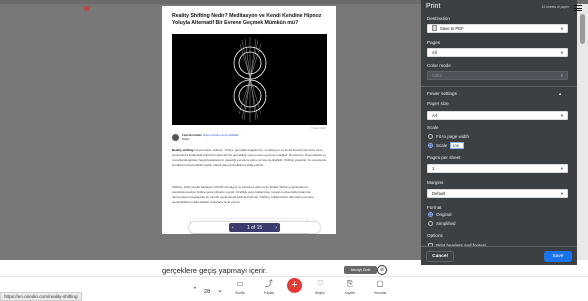  Describe the element at coordinates (582, 29) in the screenshot. I see `scrollbar-thumb` at that location.